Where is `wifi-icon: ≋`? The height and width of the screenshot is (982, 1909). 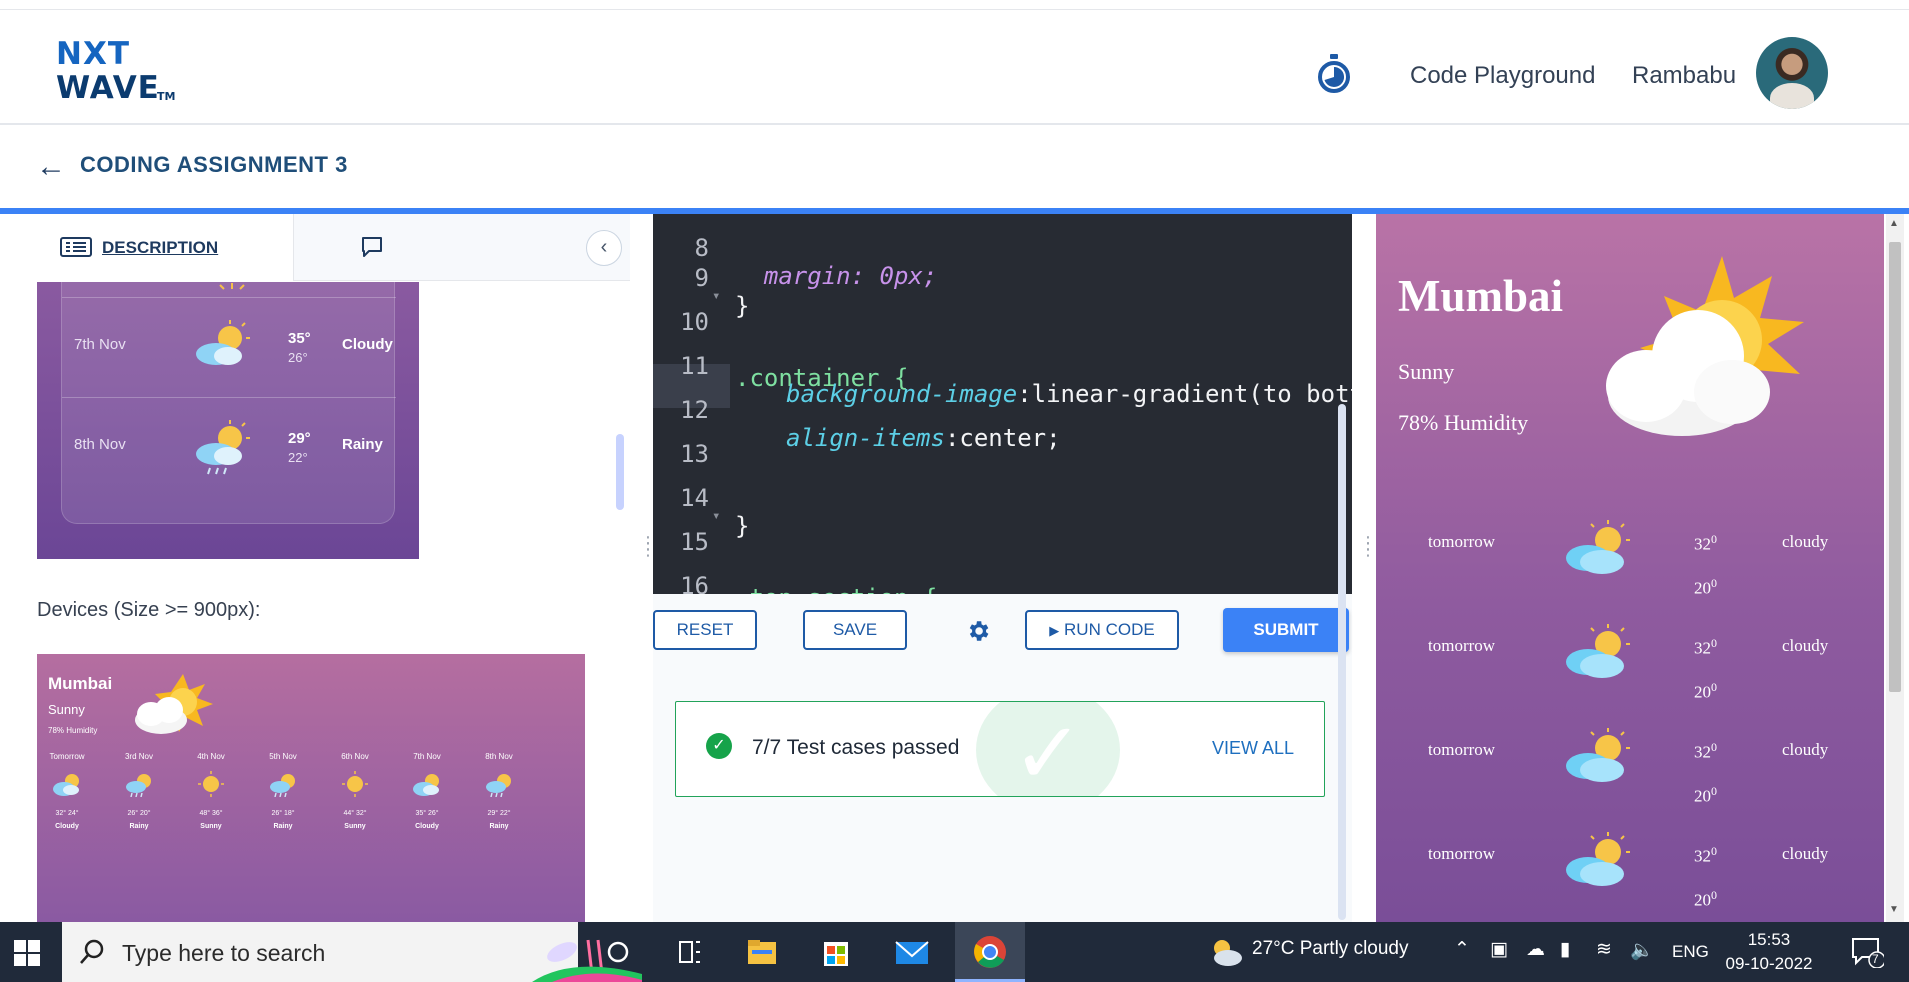
wifi-icon: ≋ is located at coordinates (1604, 949).